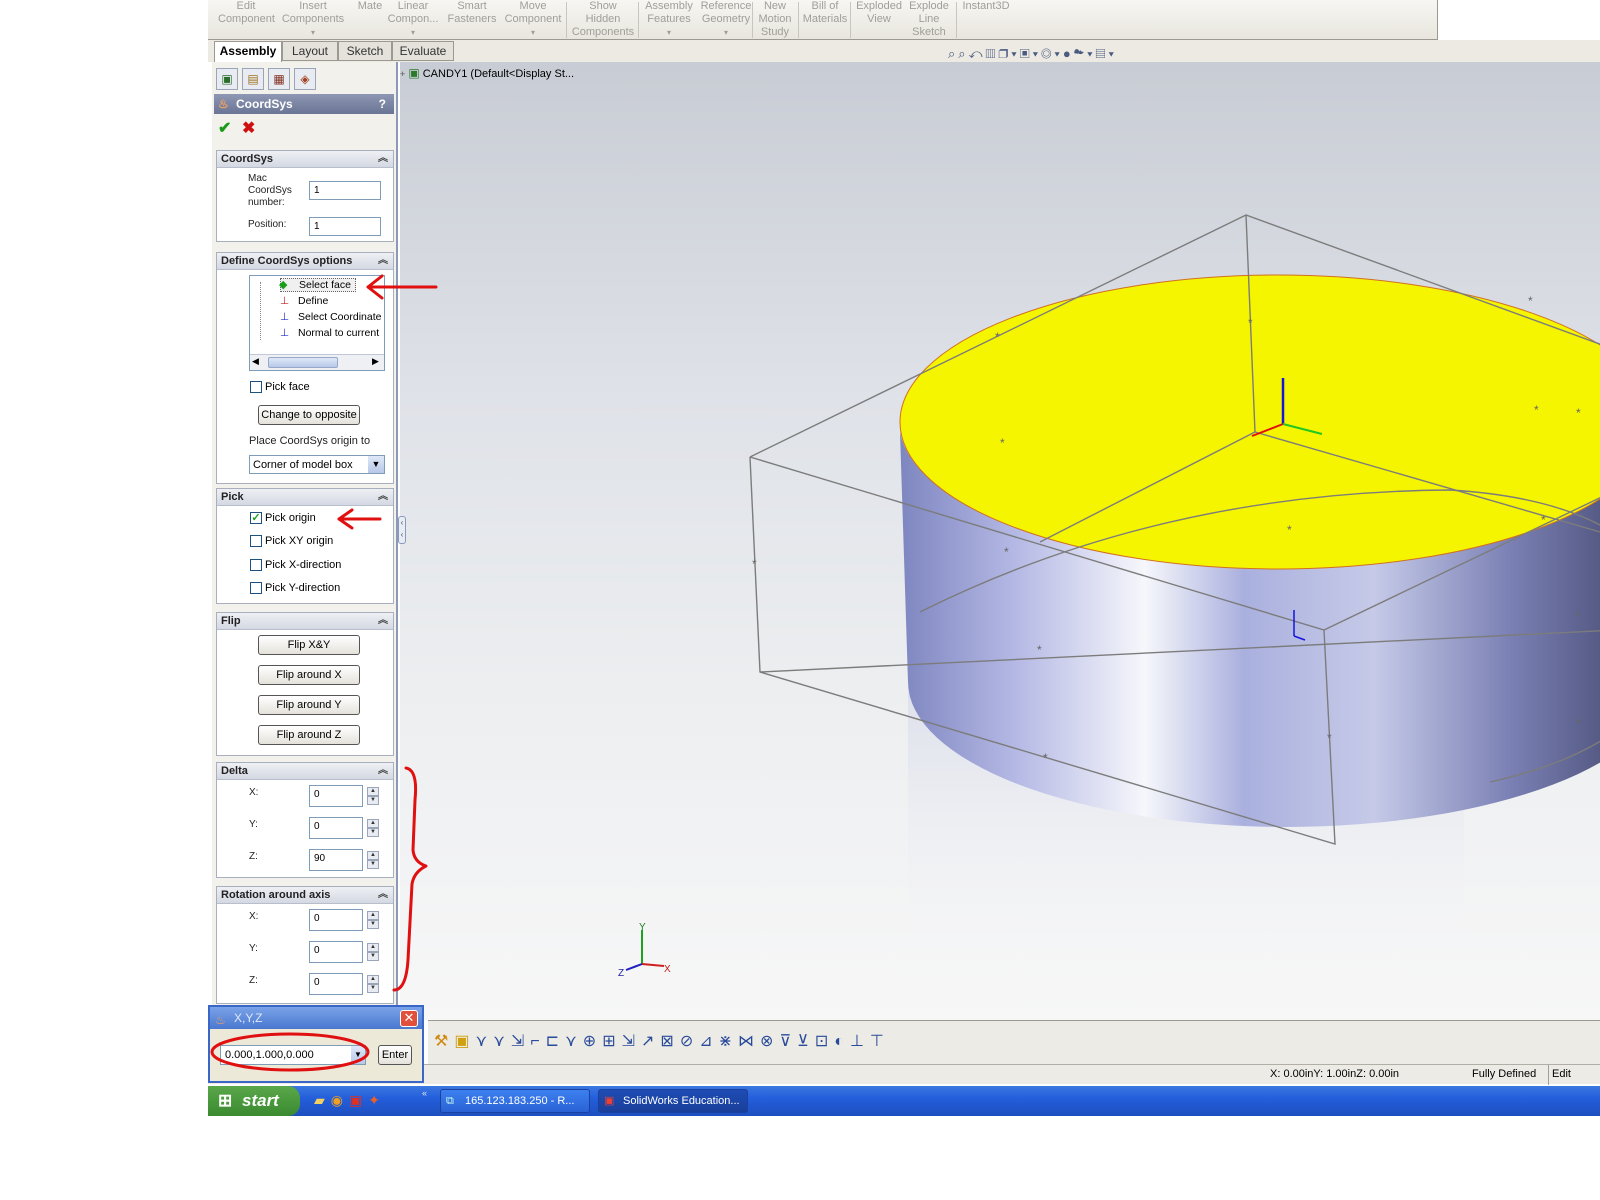 The image size is (1600, 1200). What do you see at coordinates (824, 1041) in the screenshot?
I see `tool-icon: ⊡` at bounding box center [824, 1041].